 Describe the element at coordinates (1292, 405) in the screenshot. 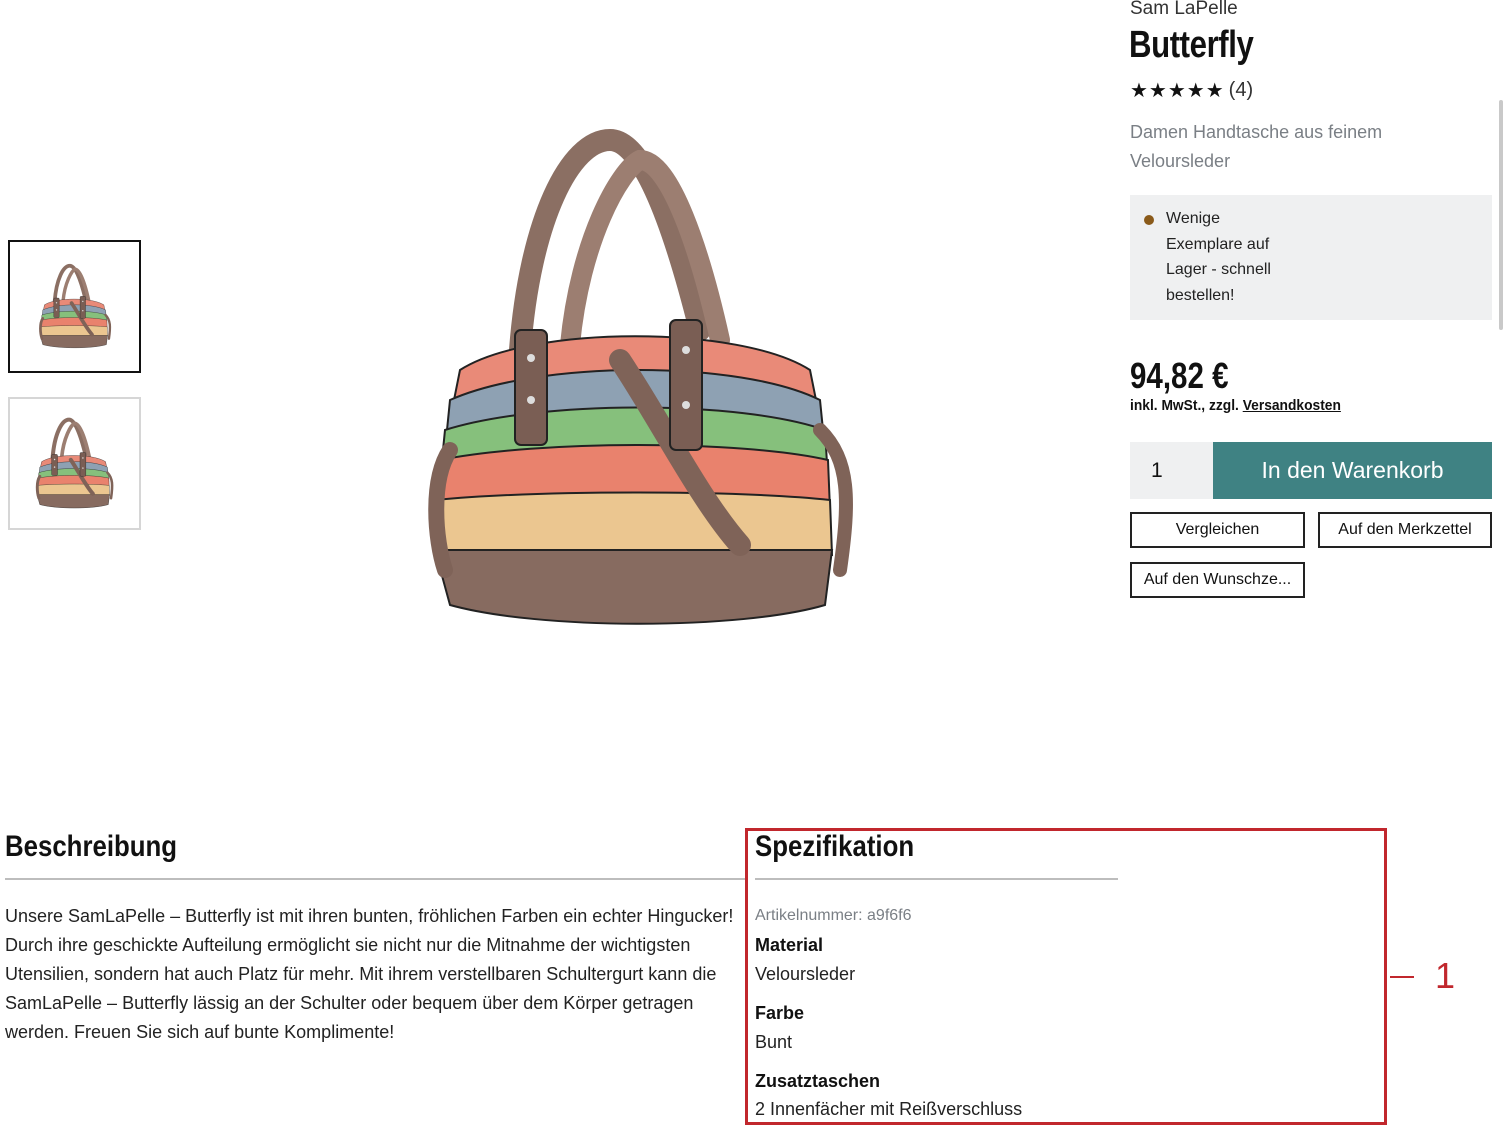

I see `shipping-costs-link: Versandkosten` at that location.